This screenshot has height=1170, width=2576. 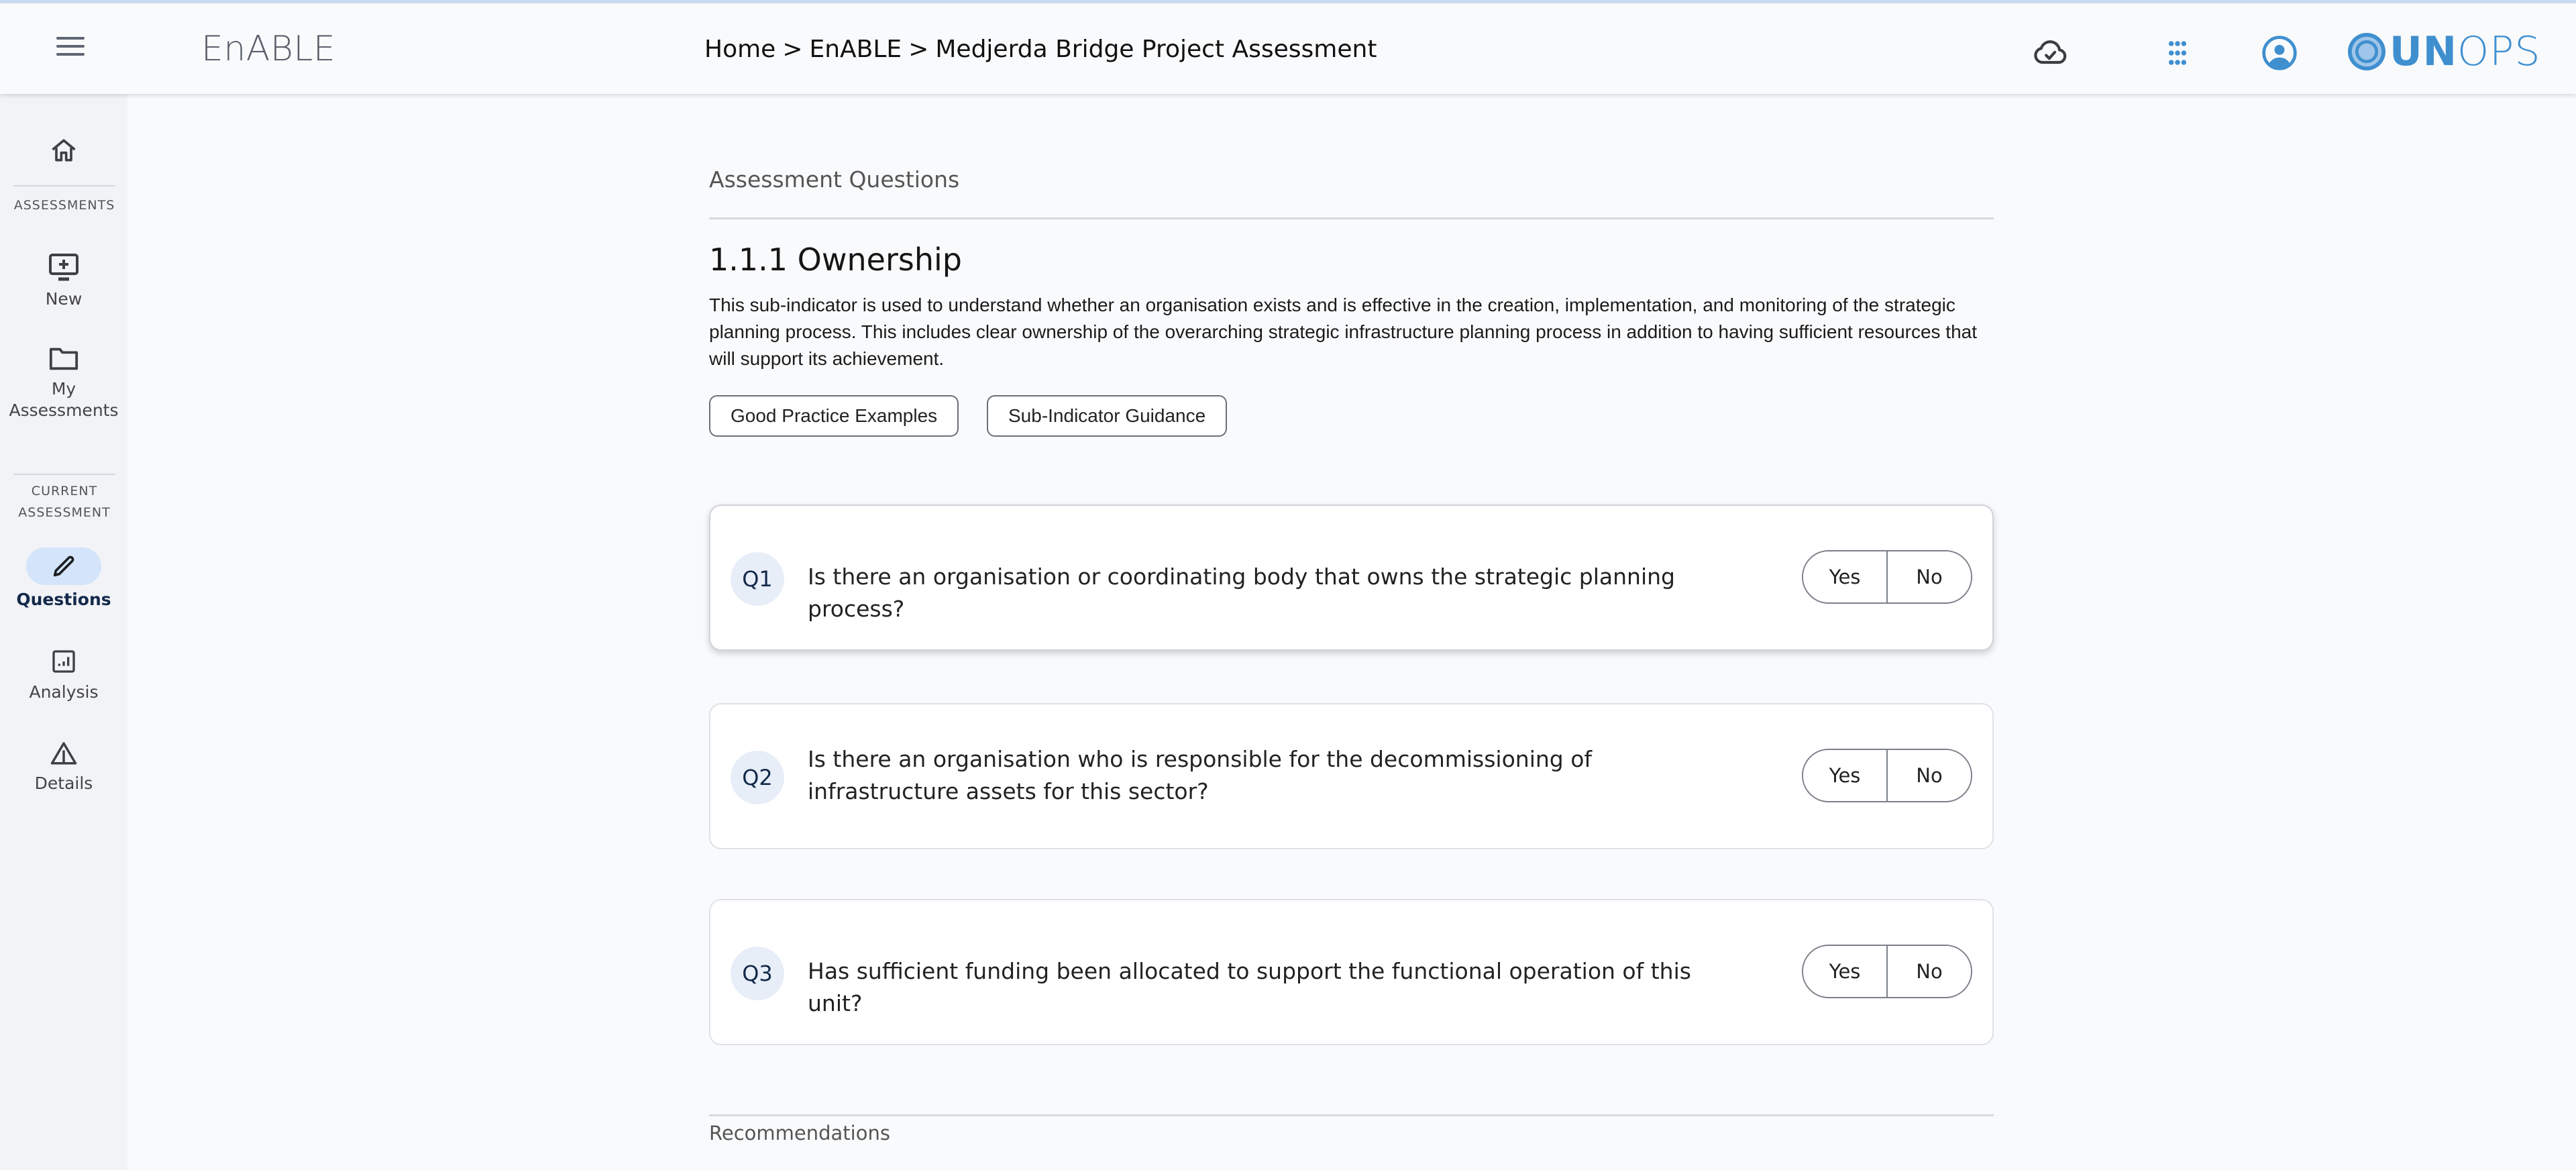 What do you see at coordinates (757, 973) in the screenshot?
I see `question-number: Q3` at bounding box center [757, 973].